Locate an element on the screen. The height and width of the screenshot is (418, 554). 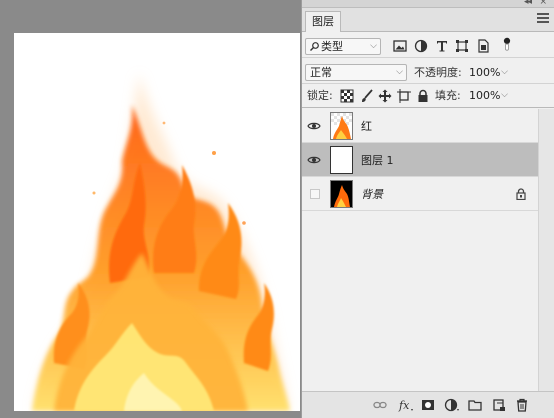
lock-icon is located at coordinates (521, 194).